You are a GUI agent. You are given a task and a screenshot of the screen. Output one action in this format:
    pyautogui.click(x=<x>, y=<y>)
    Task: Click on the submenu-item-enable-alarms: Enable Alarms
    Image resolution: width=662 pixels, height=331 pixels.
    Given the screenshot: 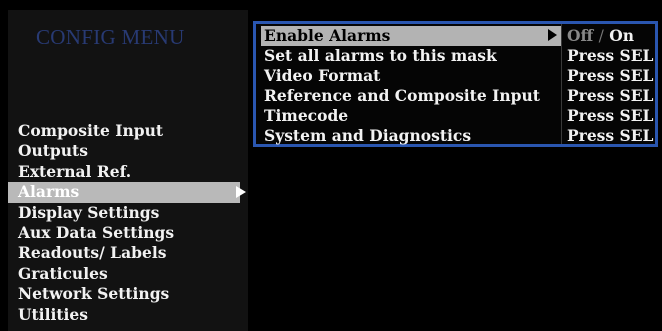 What is the action you would take?
    pyautogui.click(x=411, y=36)
    